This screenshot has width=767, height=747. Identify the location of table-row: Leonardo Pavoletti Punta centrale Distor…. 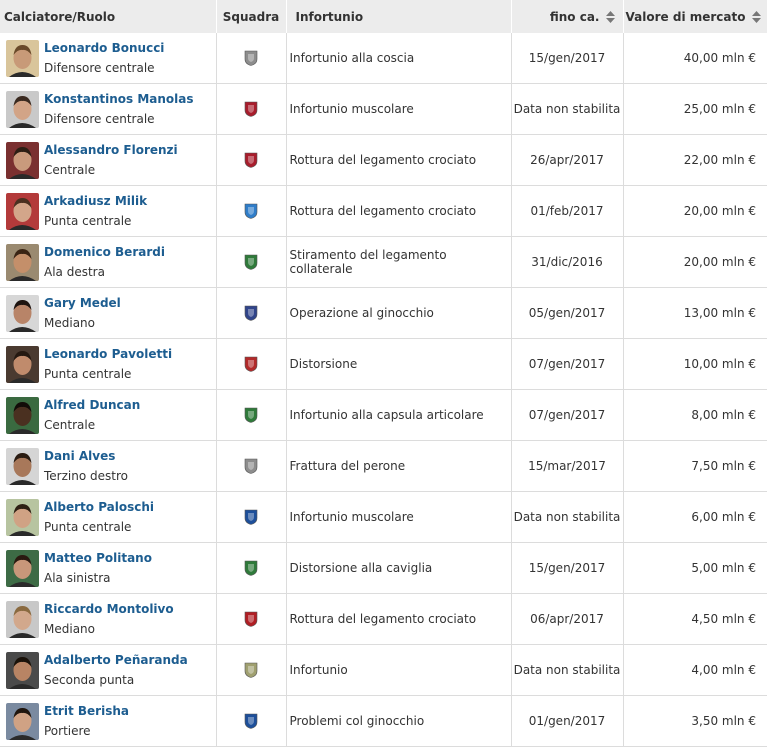
(383, 364).